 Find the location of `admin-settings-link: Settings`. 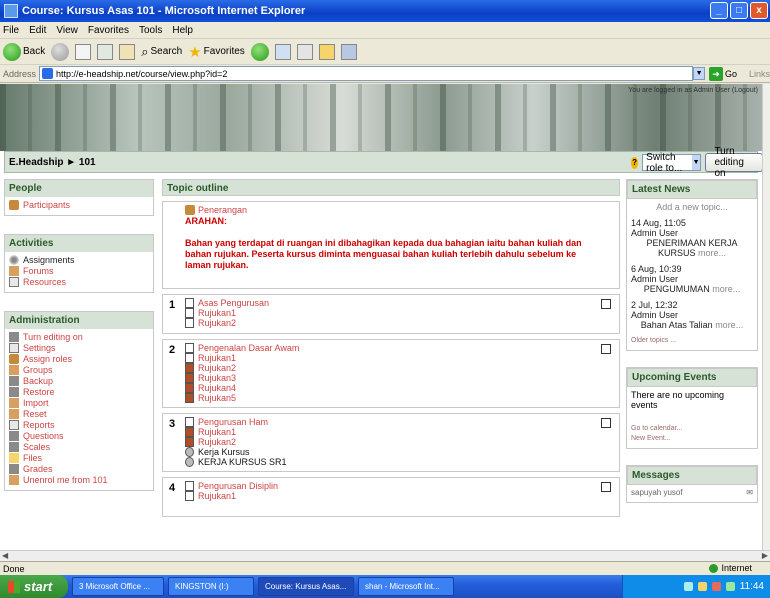

admin-settings-link: Settings is located at coordinates (79, 348).